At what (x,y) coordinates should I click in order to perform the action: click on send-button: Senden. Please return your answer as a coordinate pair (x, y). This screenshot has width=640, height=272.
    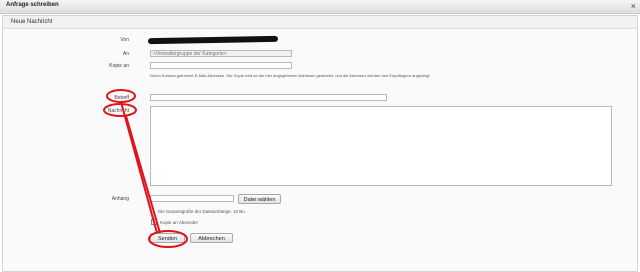
    Looking at the image, I should click on (167, 238).